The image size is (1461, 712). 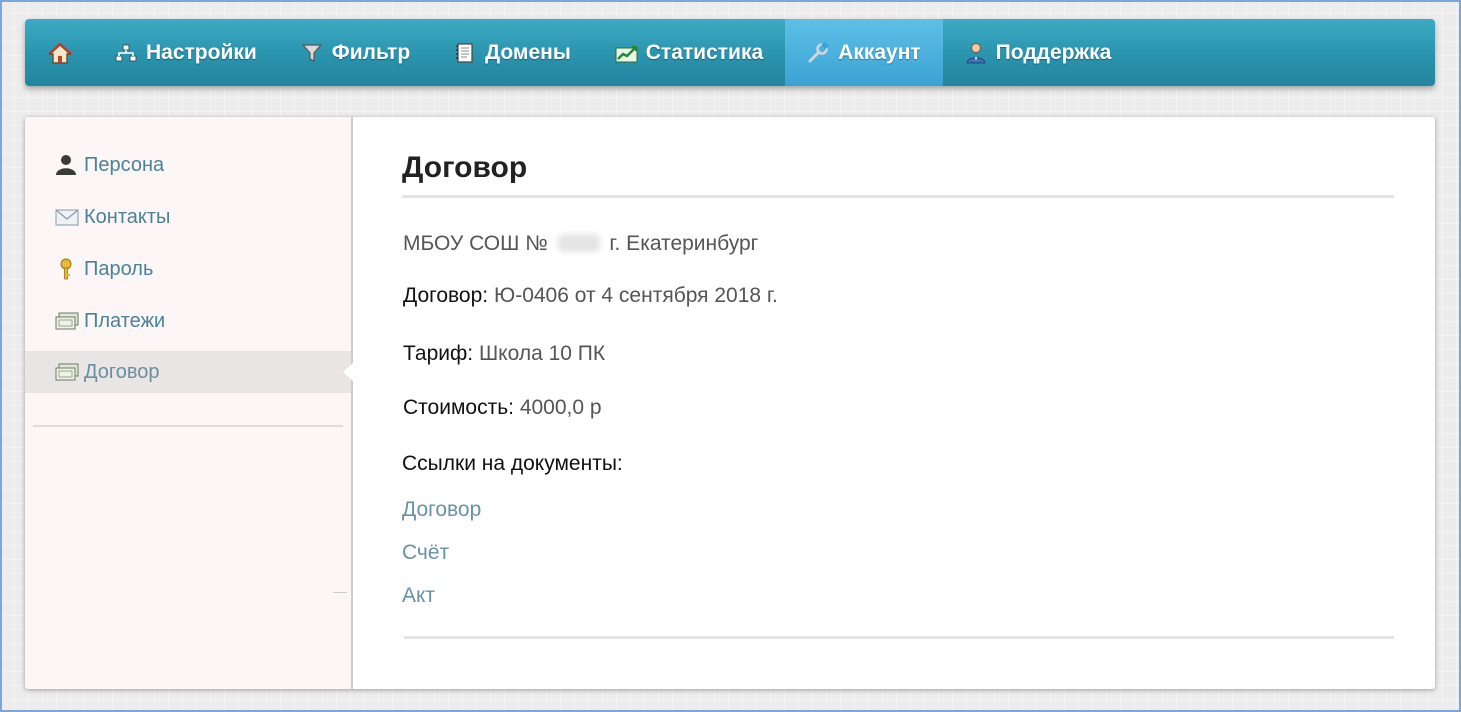 I want to click on tariff-row: Тариф: Школа 10 ПК, so click(x=898, y=354).